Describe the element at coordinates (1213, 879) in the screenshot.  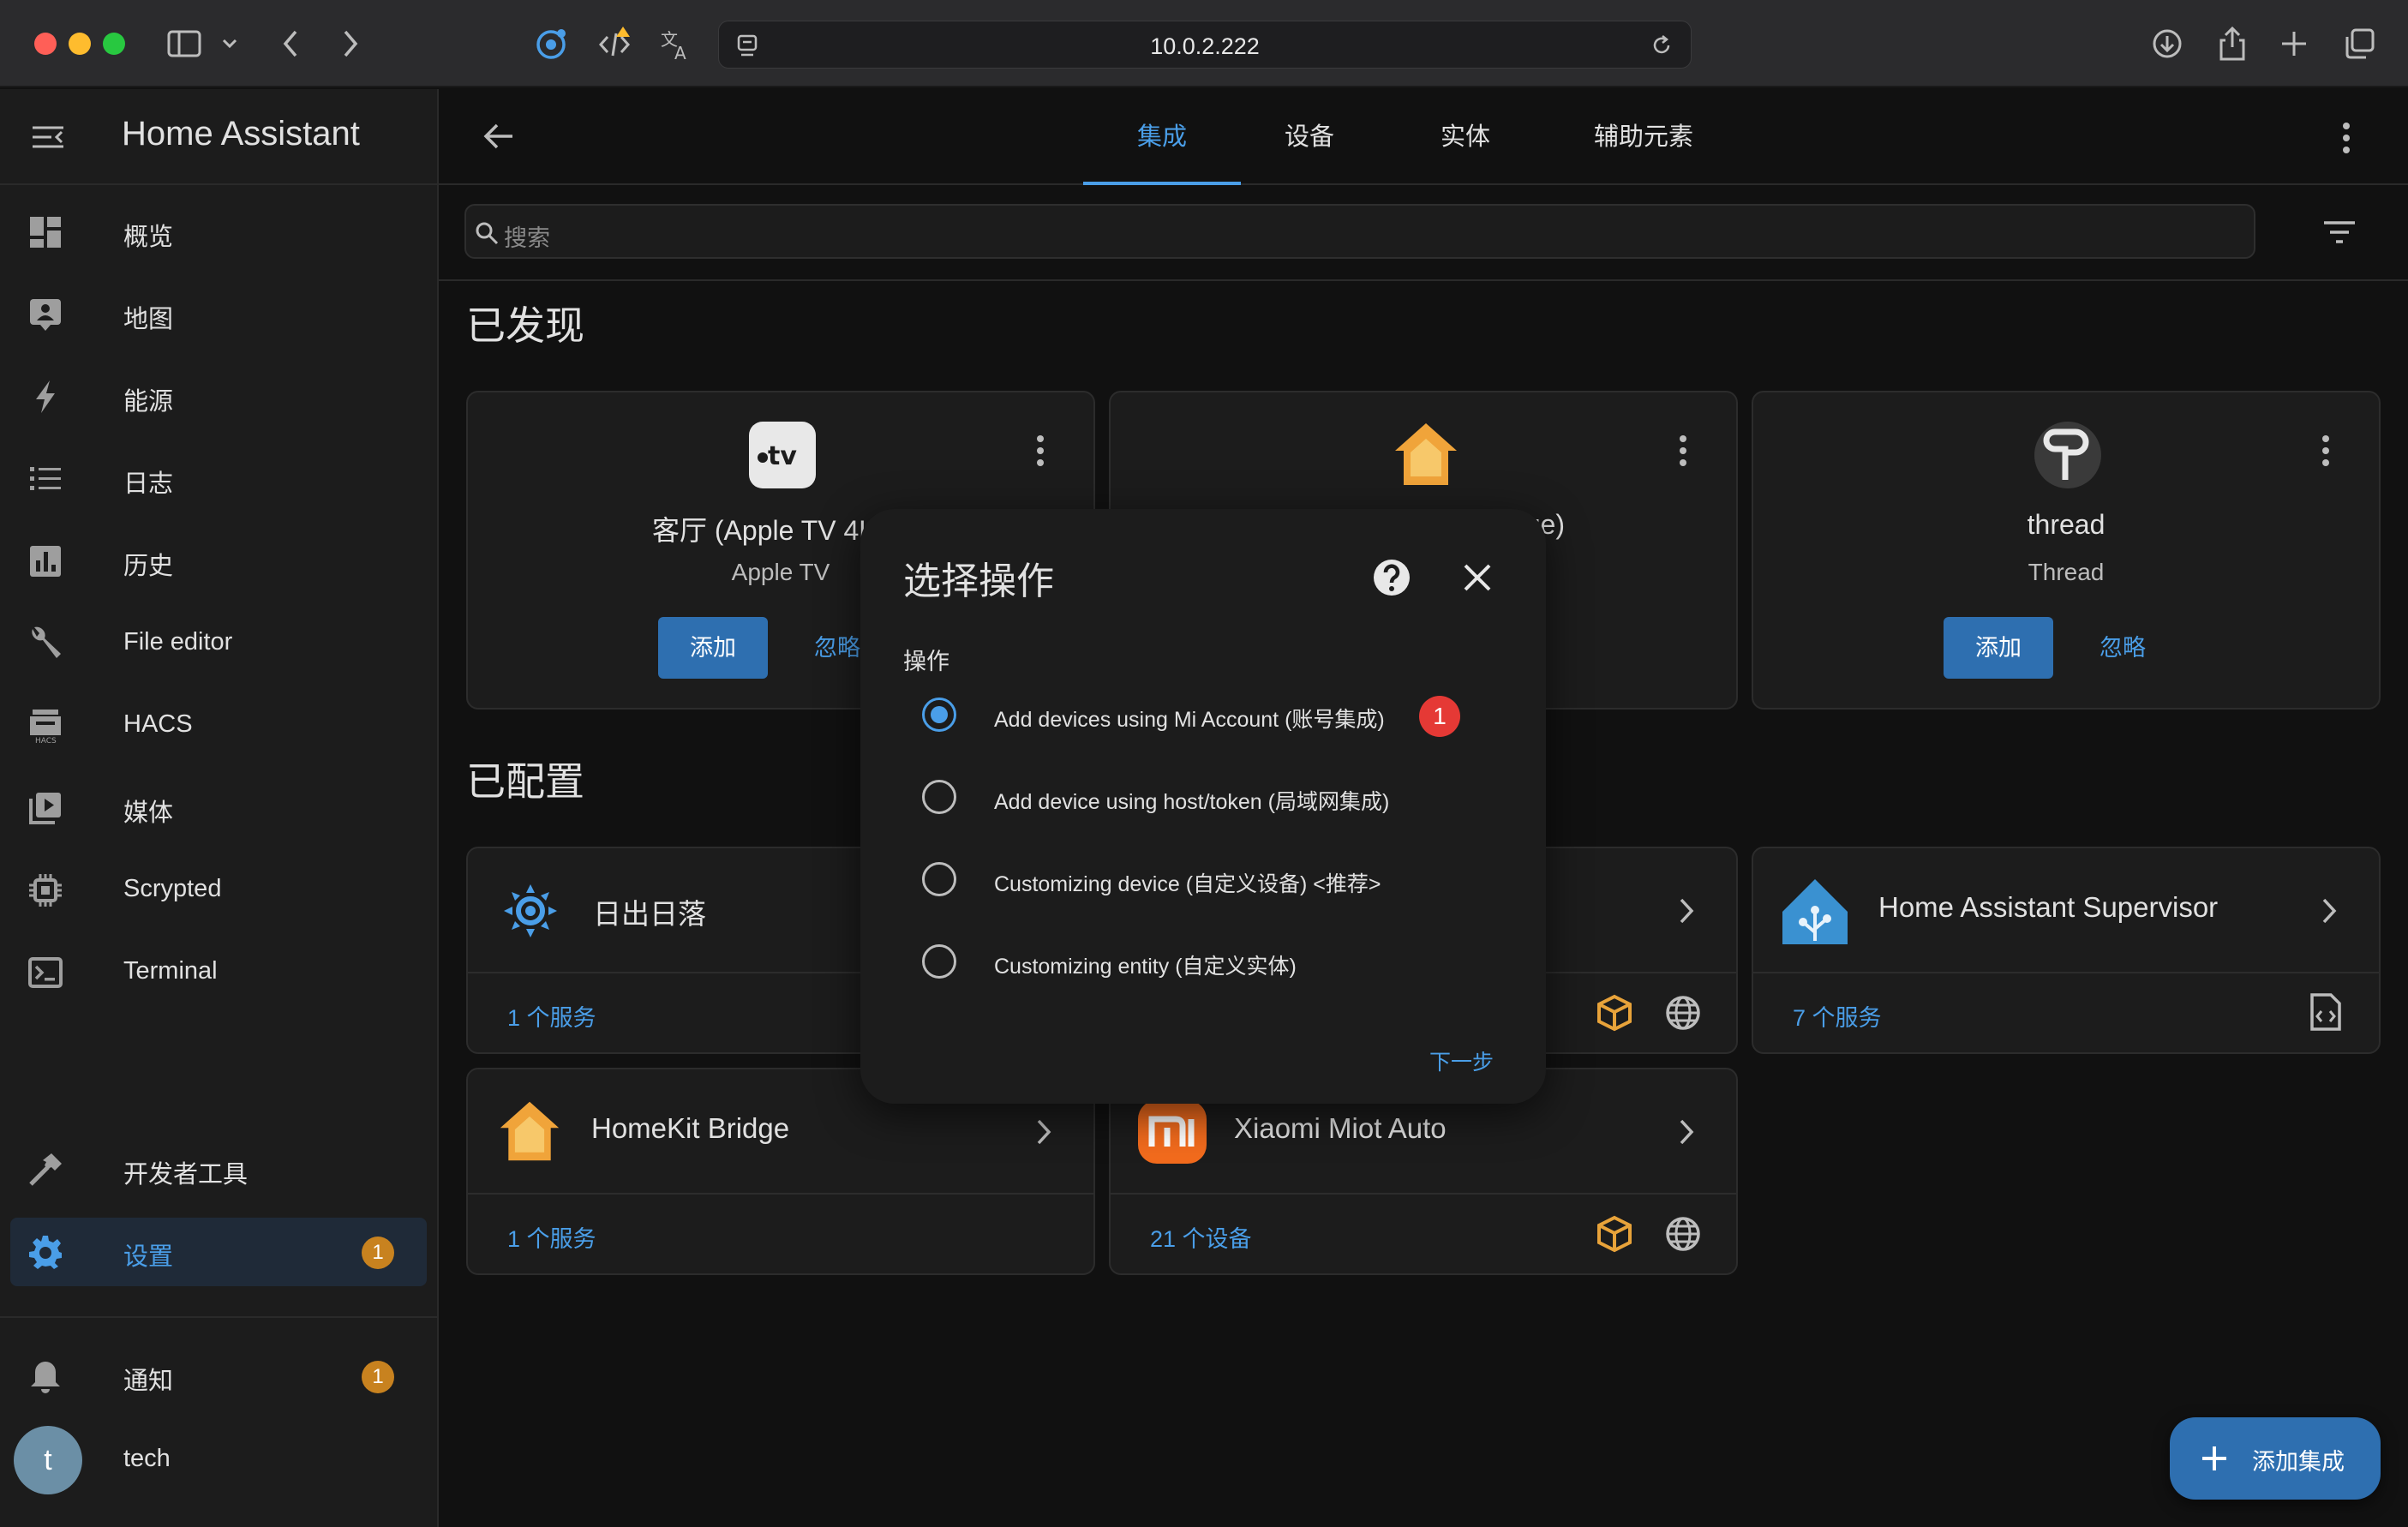
I see `option-customizing-device: Customizing device (自定义设备) <推荐>` at that location.